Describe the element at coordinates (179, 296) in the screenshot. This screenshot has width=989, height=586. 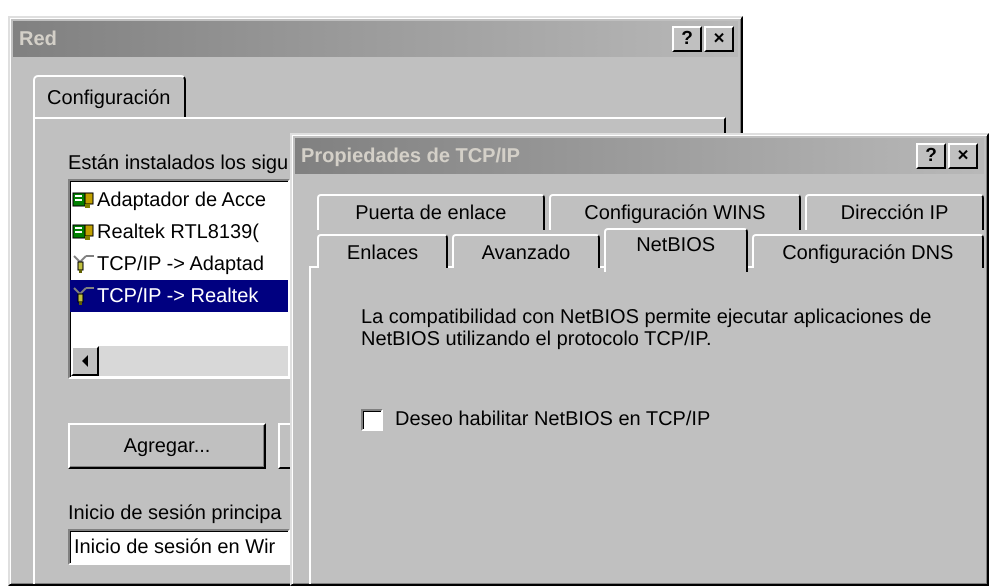
I see `list-item: TCP/IP -> Realtek` at that location.